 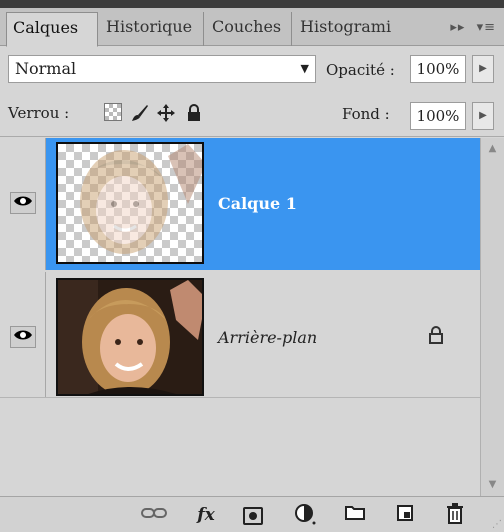 What do you see at coordinates (52, 29) in the screenshot?
I see `tab-calques: Calques` at bounding box center [52, 29].